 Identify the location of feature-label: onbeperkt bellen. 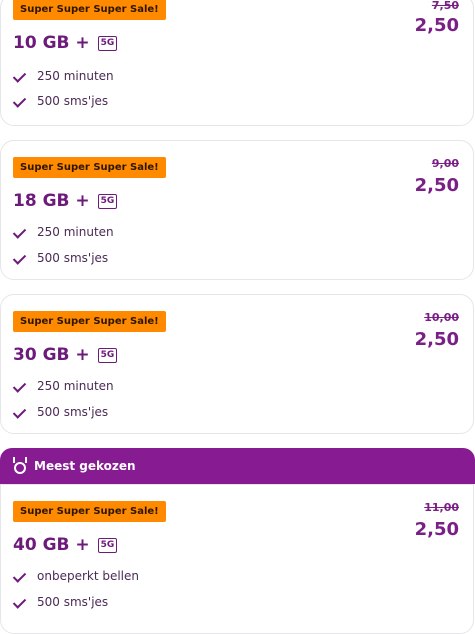
(88, 576).